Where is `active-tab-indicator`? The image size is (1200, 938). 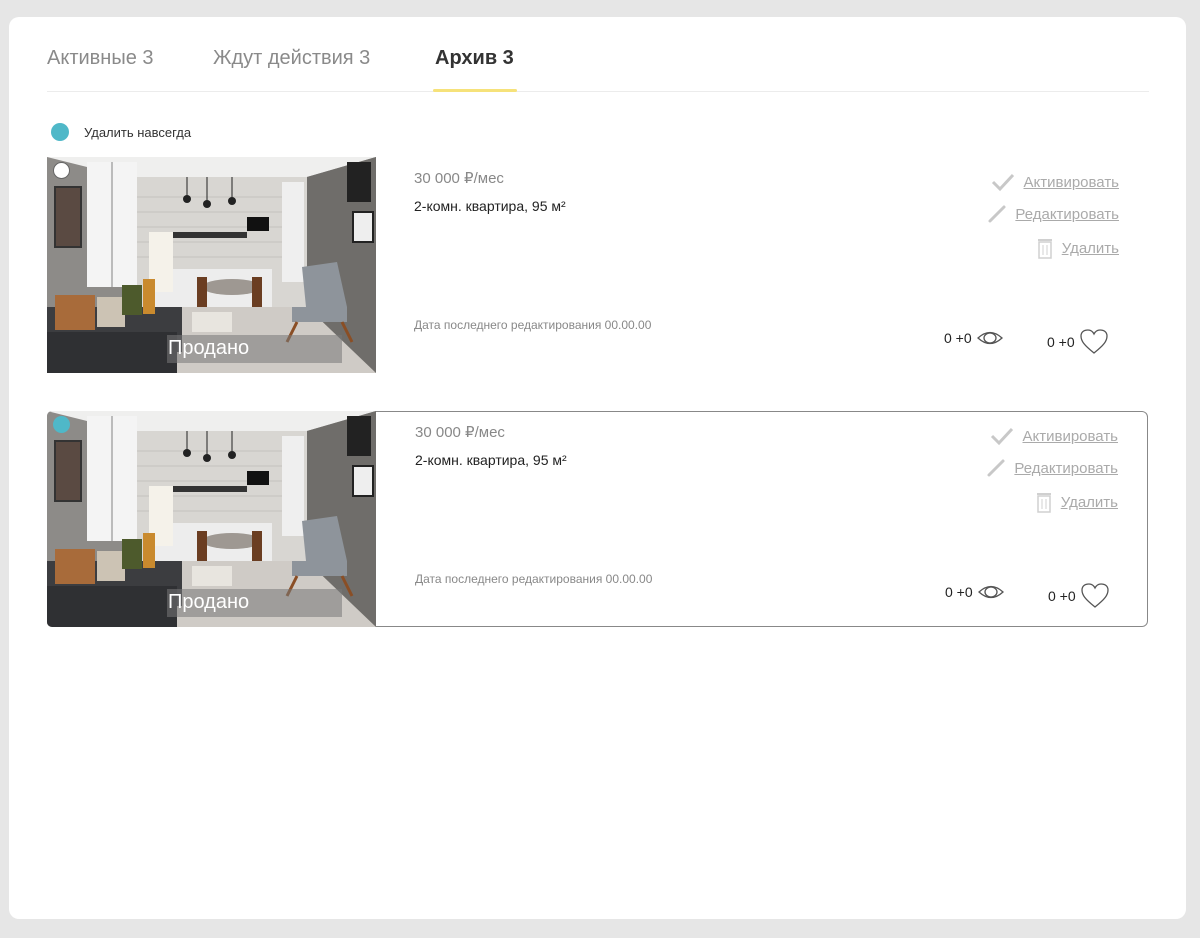
active-tab-indicator is located at coordinates (475, 90).